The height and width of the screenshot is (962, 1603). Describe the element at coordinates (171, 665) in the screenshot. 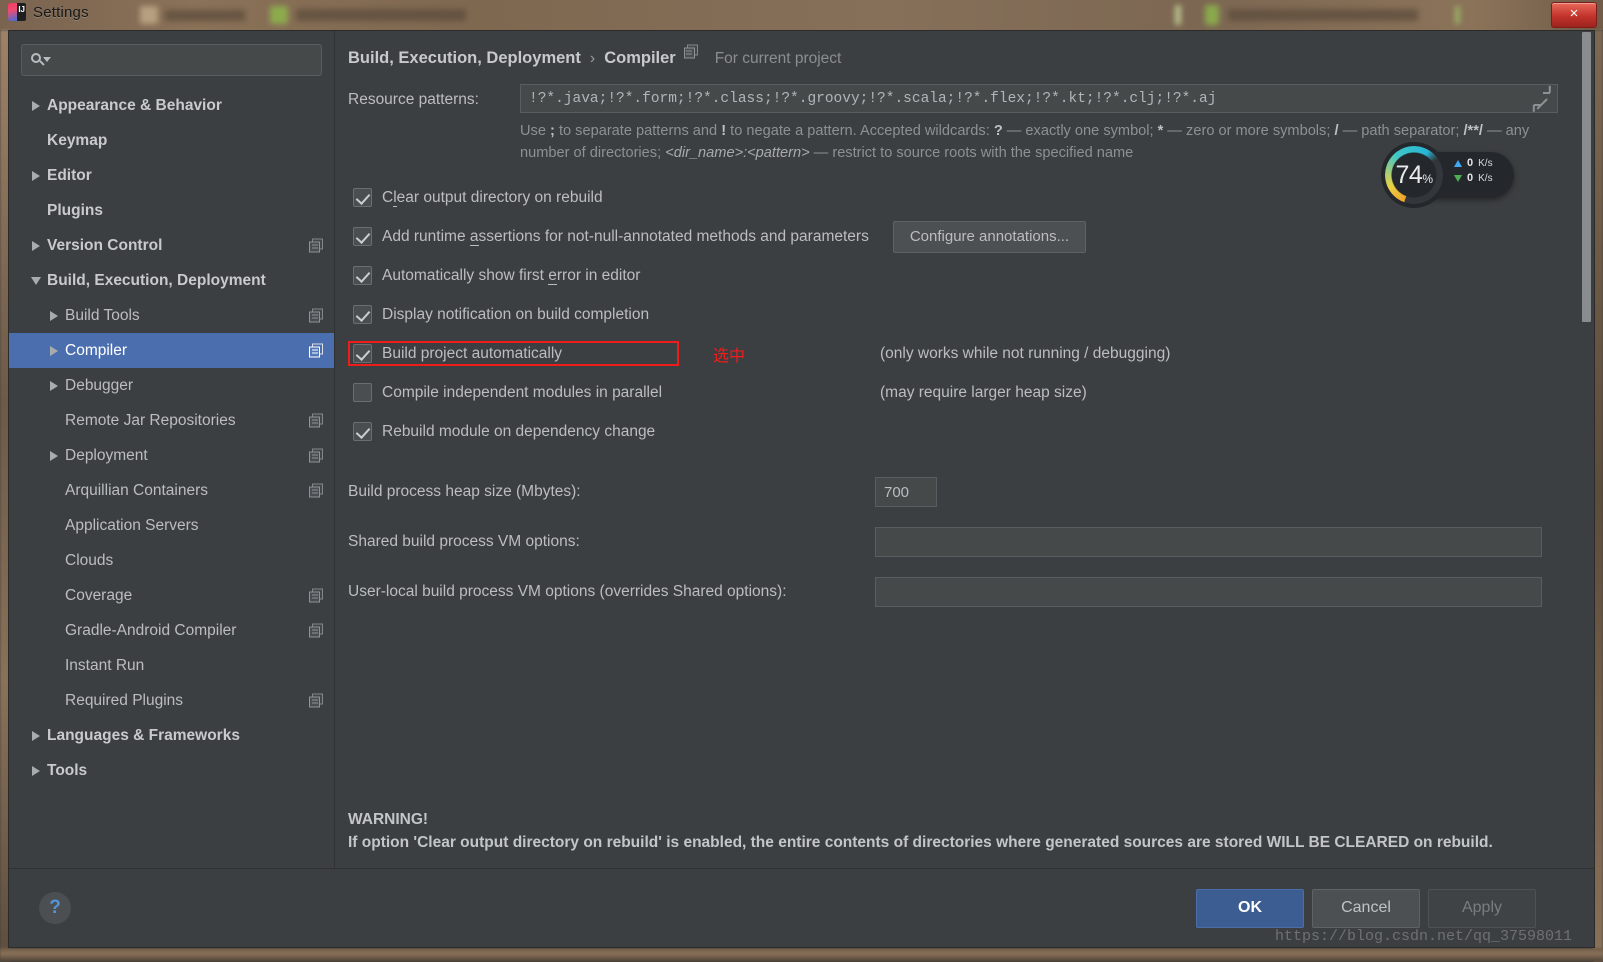

I see `sidebar-item-instant-run: Instant Run` at that location.